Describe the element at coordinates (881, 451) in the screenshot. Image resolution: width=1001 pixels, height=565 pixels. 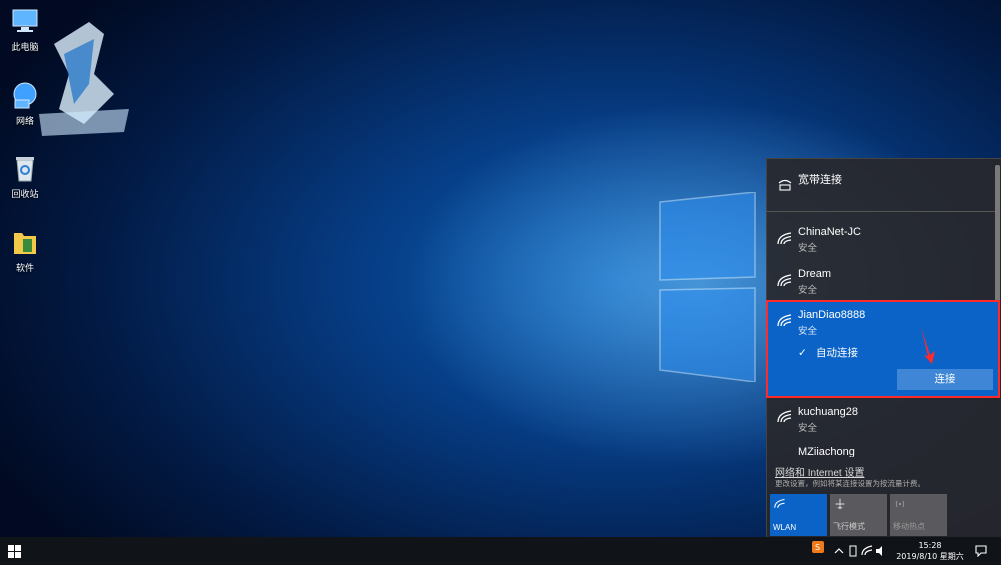
I see `network-item: MZiiachong` at that location.